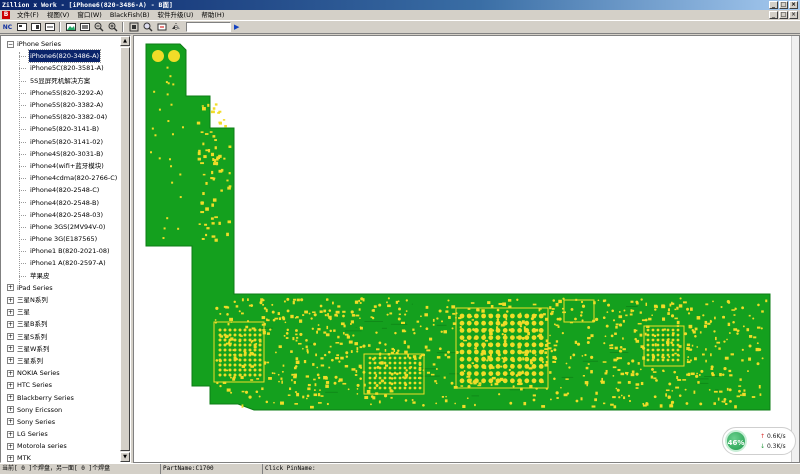 The image size is (800, 474). I want to click on tree-node-group: + HTC Series, so click(61, 385).